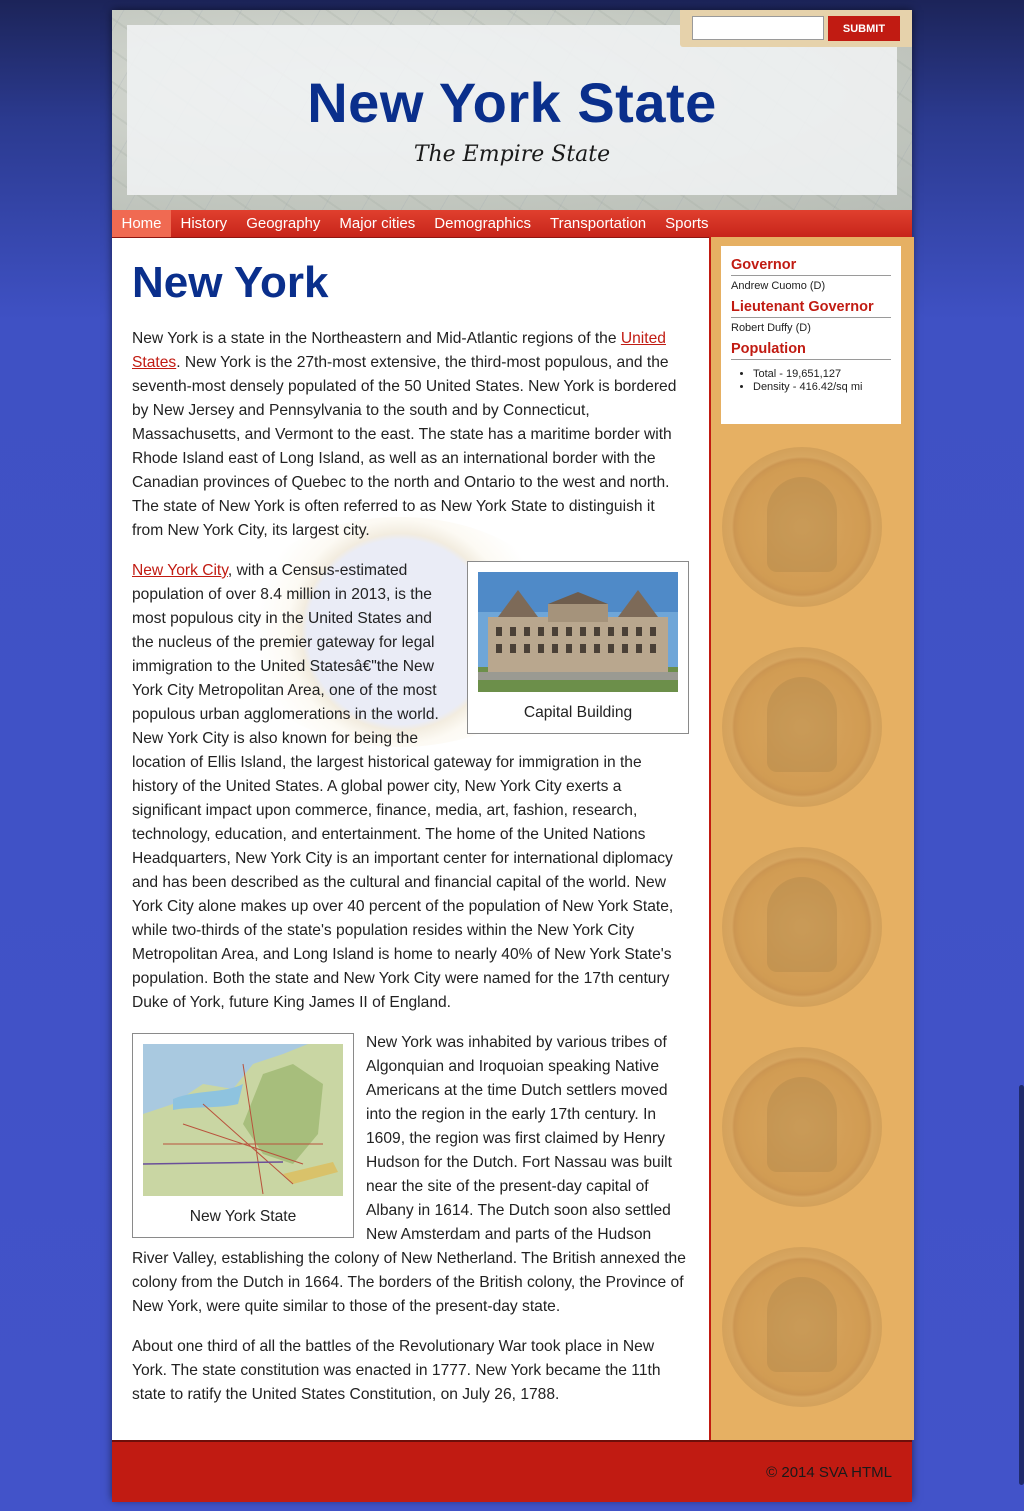 This screenshot has height=1511, width=1024. What do you see at coordinates (142, 223) in the screenshot?
I see `nav-item-home: Home` at bounding box center [142, 223].